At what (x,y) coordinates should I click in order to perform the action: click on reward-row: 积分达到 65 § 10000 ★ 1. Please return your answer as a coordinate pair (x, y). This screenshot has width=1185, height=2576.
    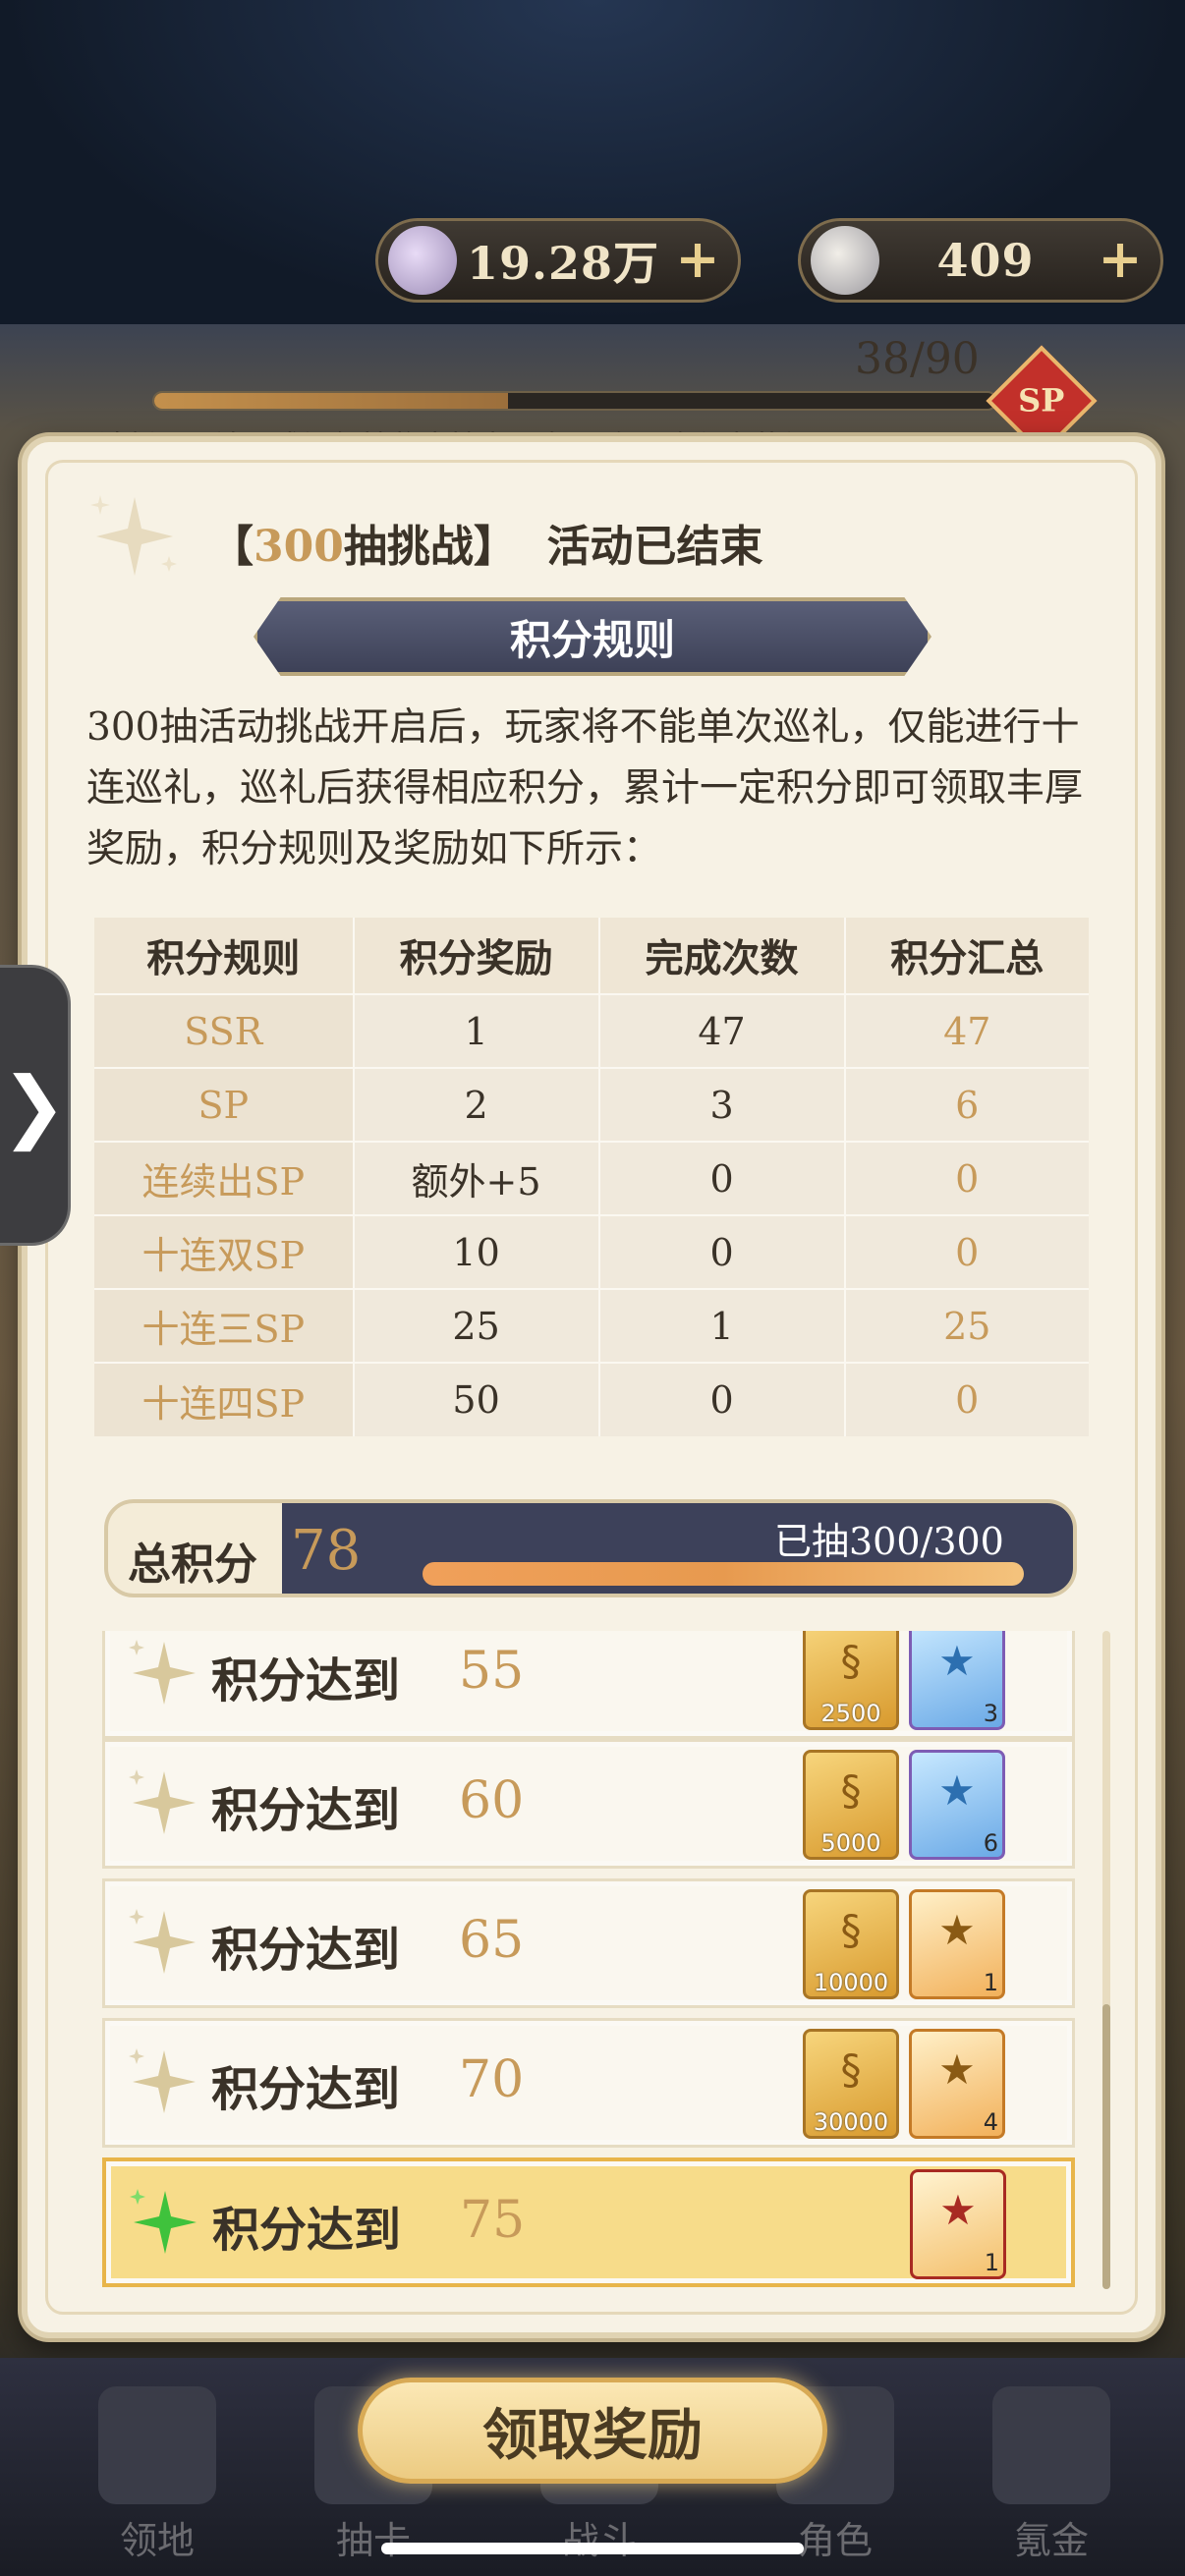
    Looking at the image, I should click on (589, 1943).